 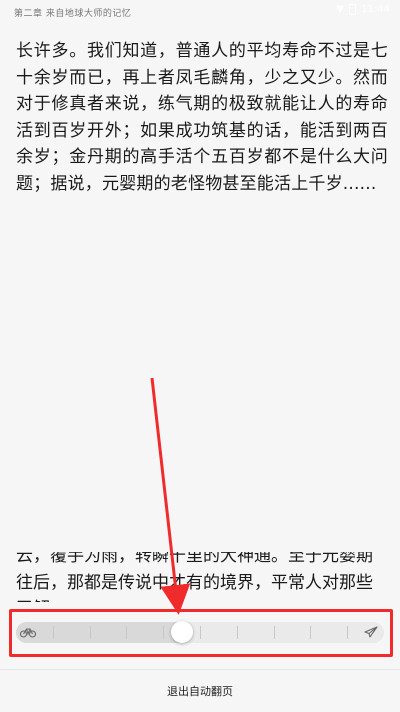 I want to click on status-bar: 第二章 来自地球大师的记忆 ▼ 11:44, so click(x=200, y=11).